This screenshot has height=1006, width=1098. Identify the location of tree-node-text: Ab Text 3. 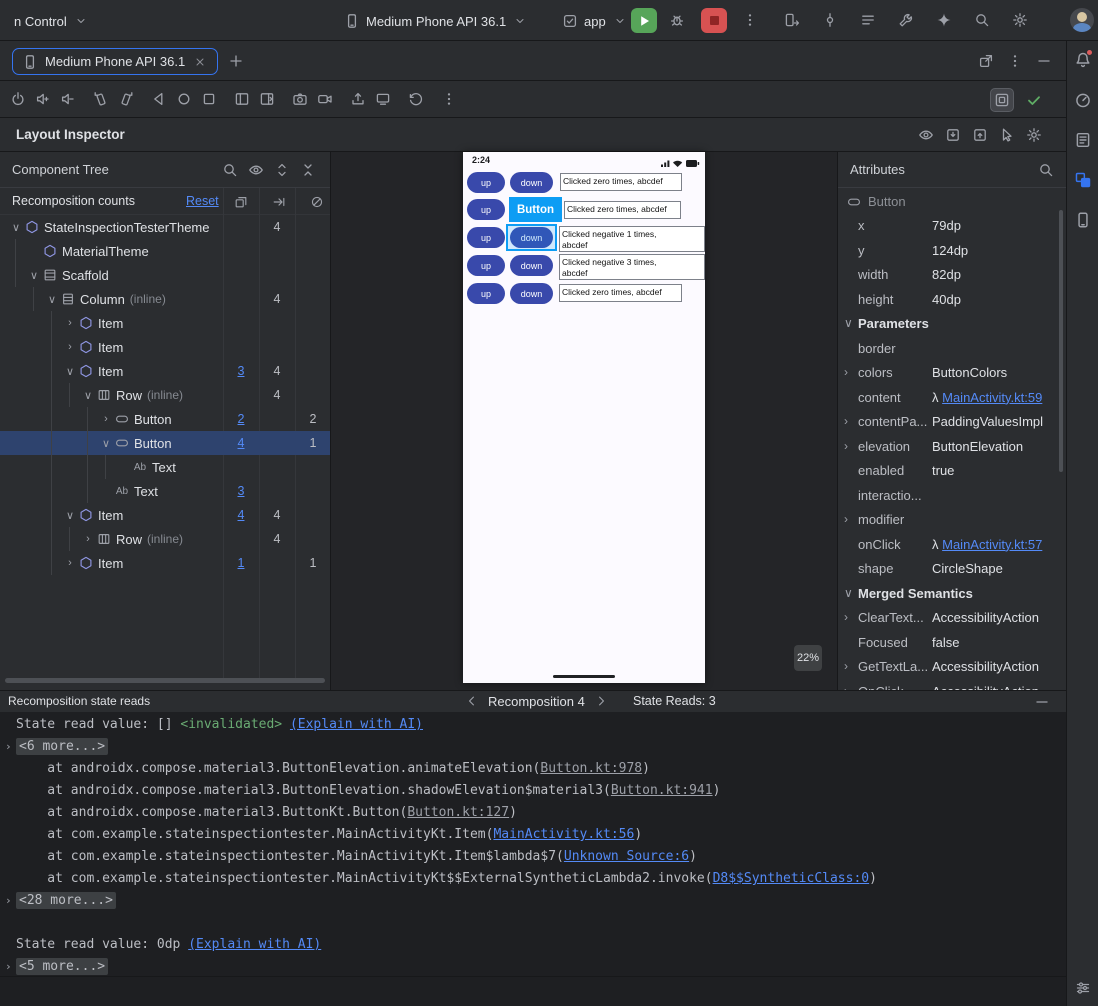
(165, 491).